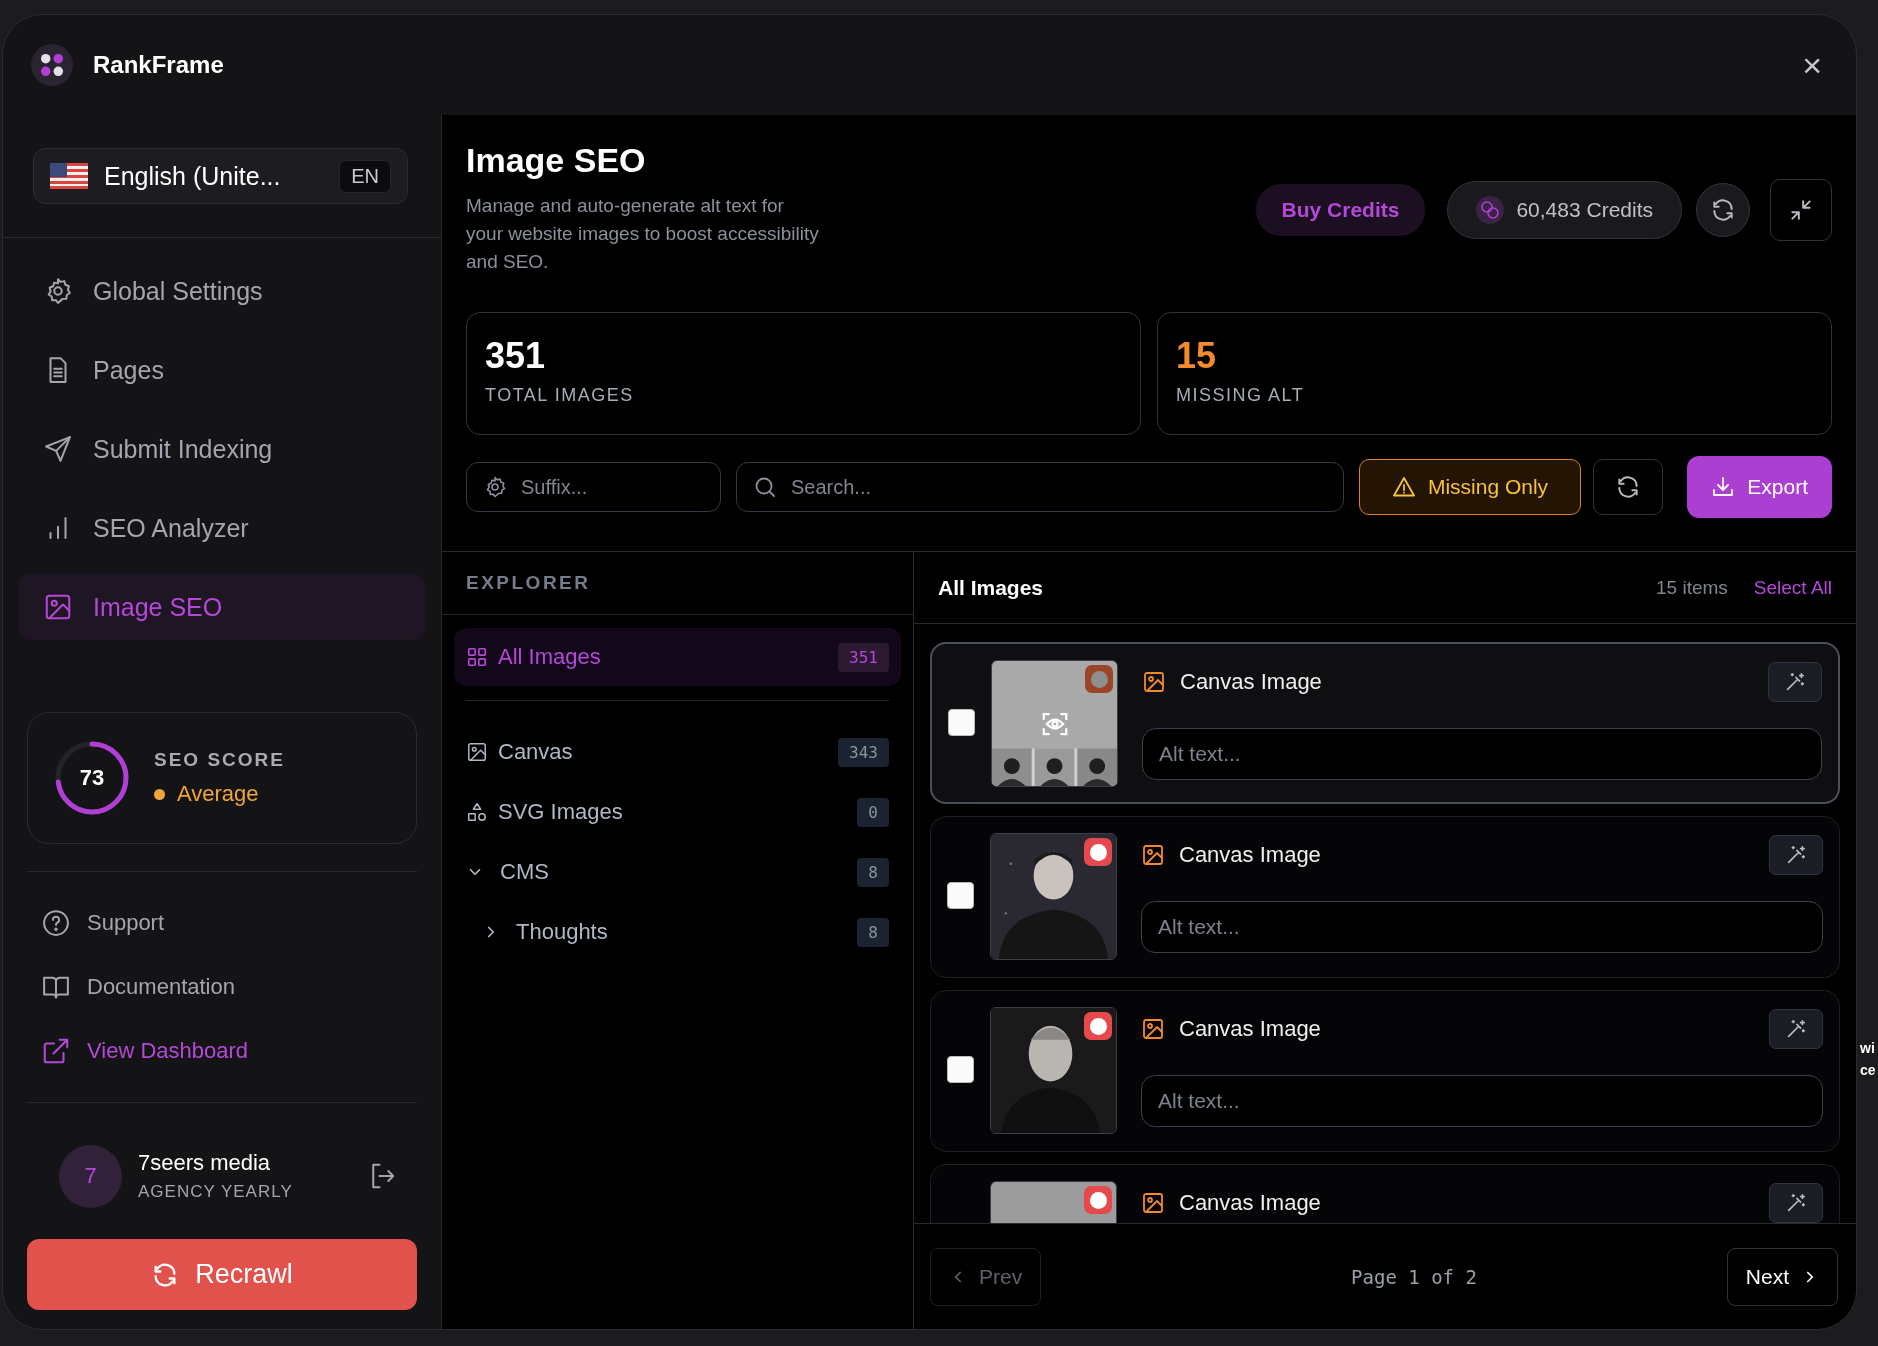  What do you see at coordinates (1868, 1070) in the screenshot?
I see `background-text: ce` at bounding box center [1868, 1070].